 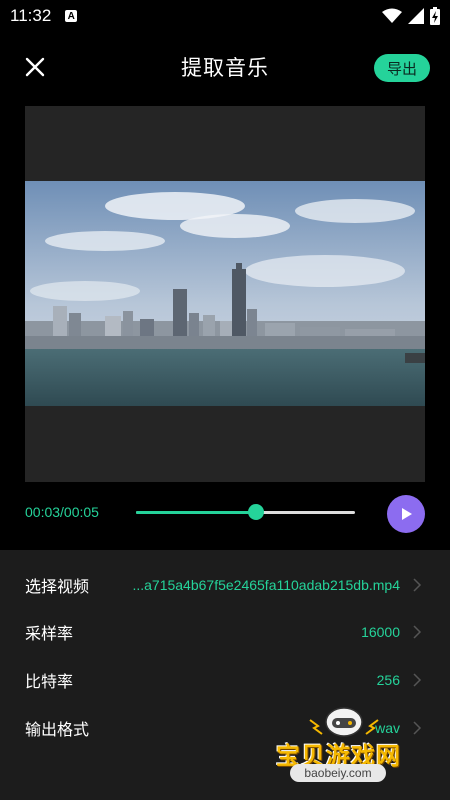 I want to click on watermark-logo: 宝贝游戏网 baobeiy.com, so click(x=345, y=746).